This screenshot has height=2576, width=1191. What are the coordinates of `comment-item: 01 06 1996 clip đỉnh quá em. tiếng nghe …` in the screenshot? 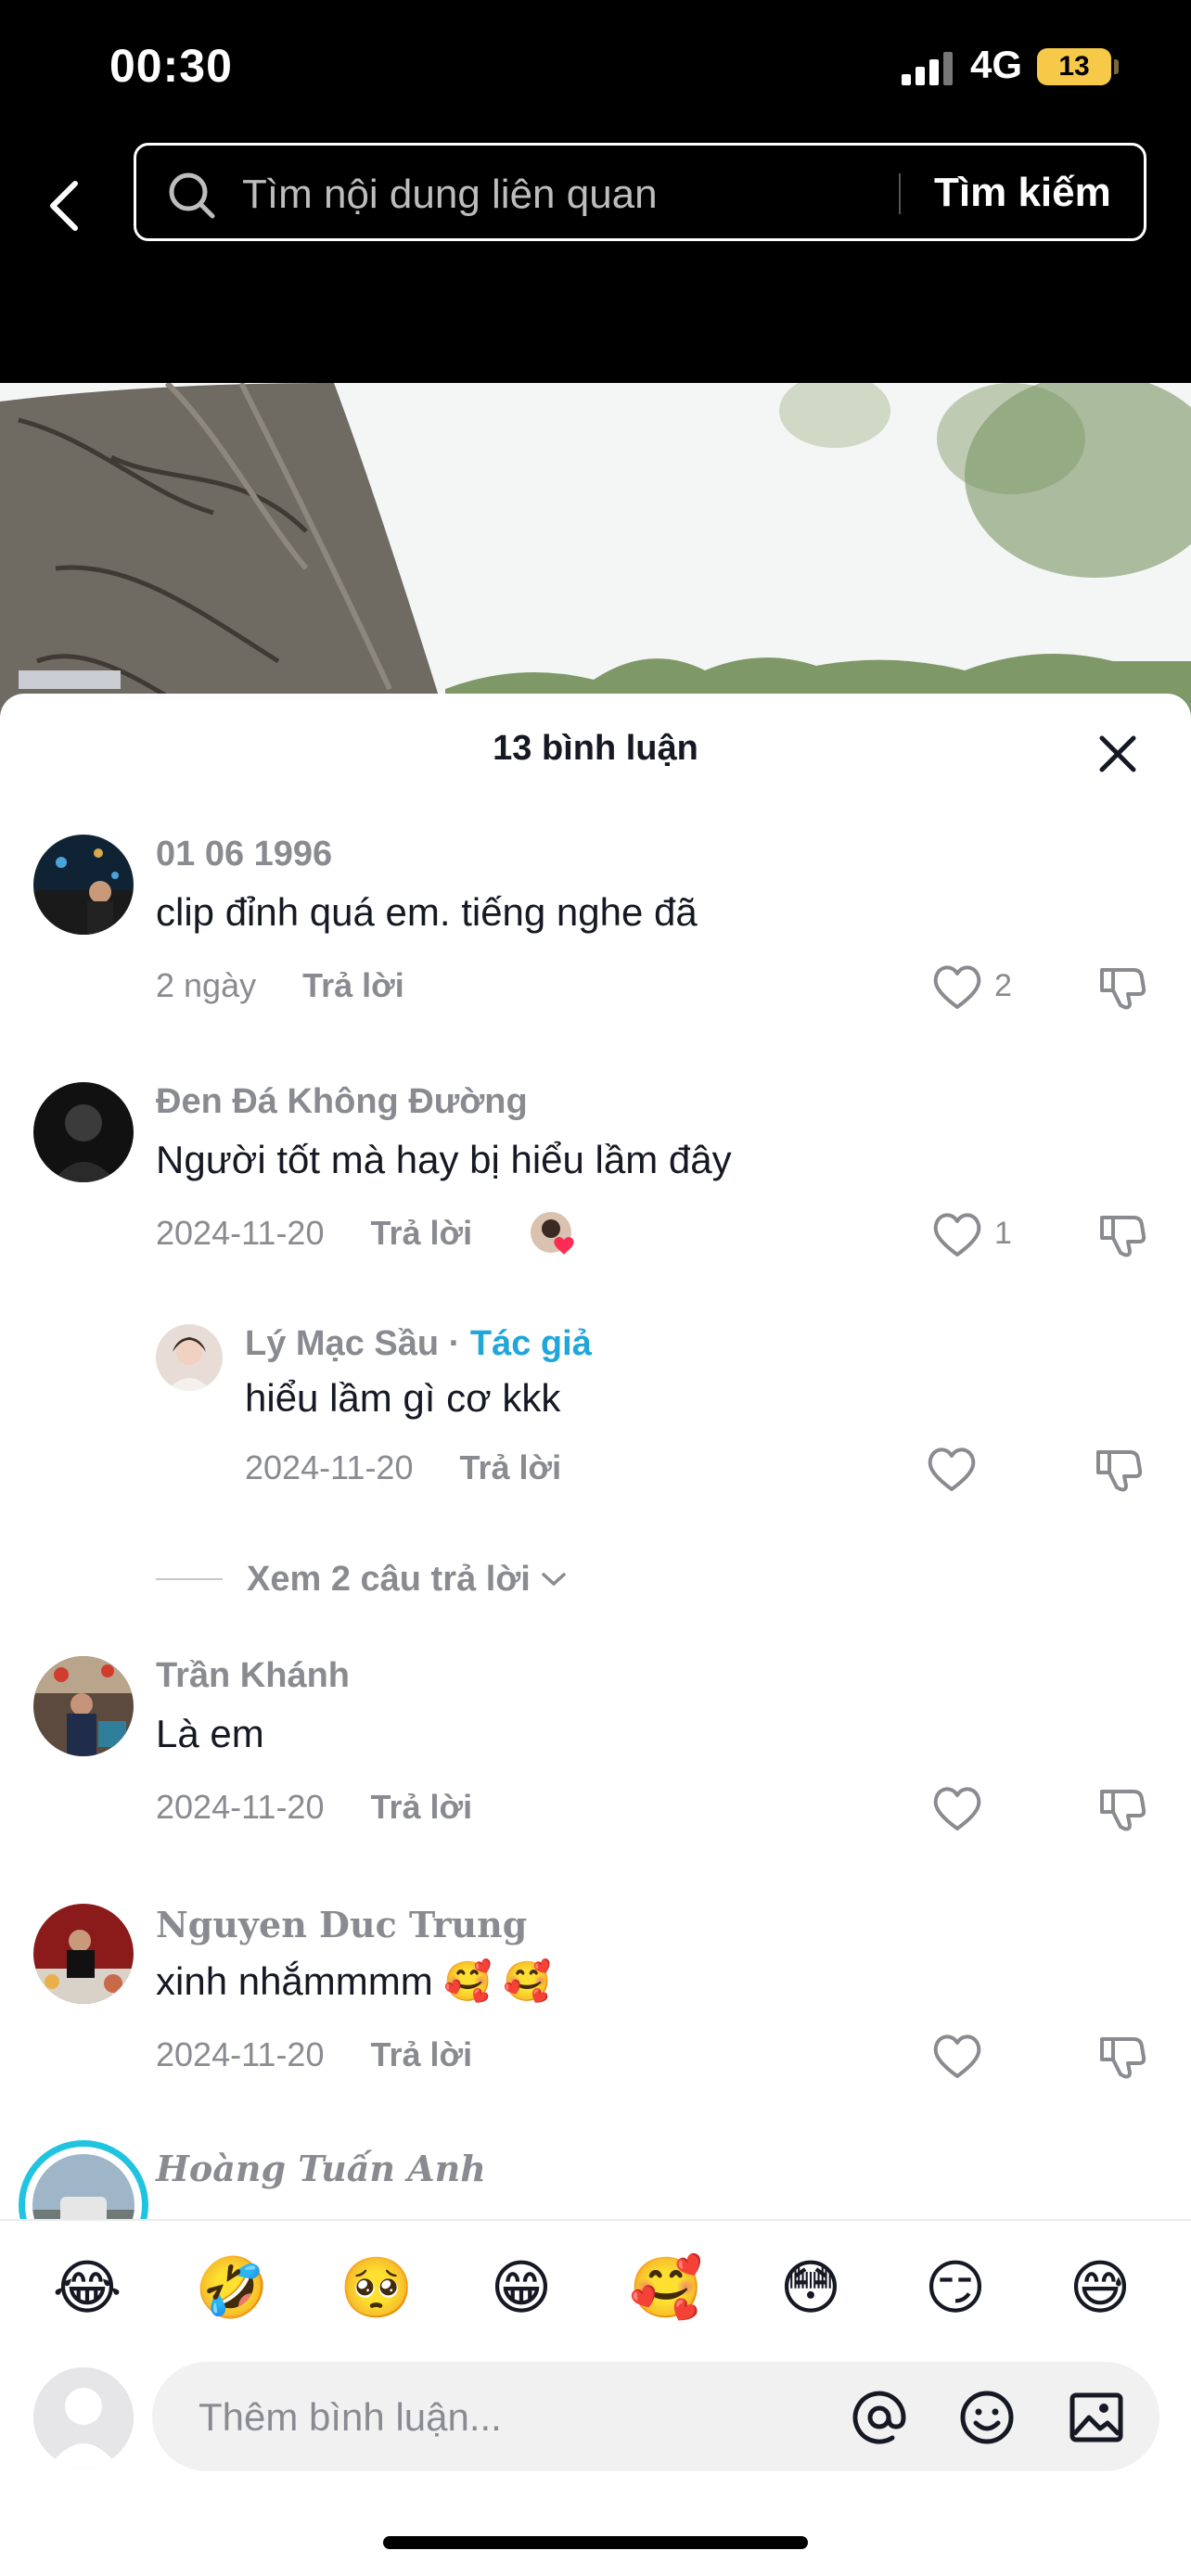 It's located at (595, 941).